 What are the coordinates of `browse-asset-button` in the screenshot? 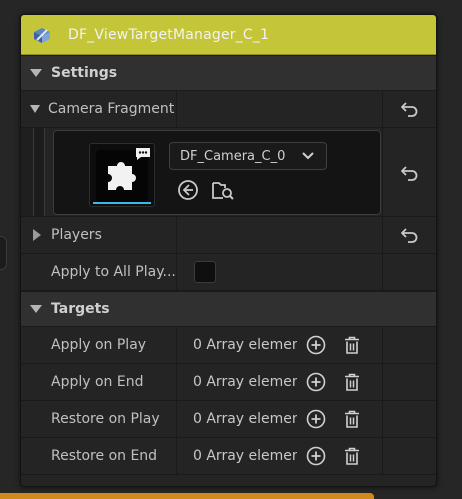 It's located at (223, 190).